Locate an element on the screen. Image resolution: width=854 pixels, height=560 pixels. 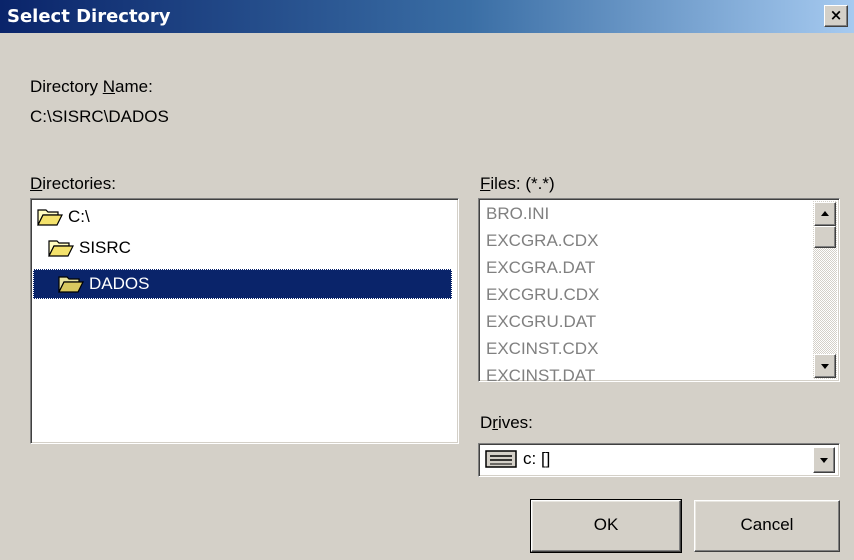
drive-value: c: [] is located at coordinates (537, 458).